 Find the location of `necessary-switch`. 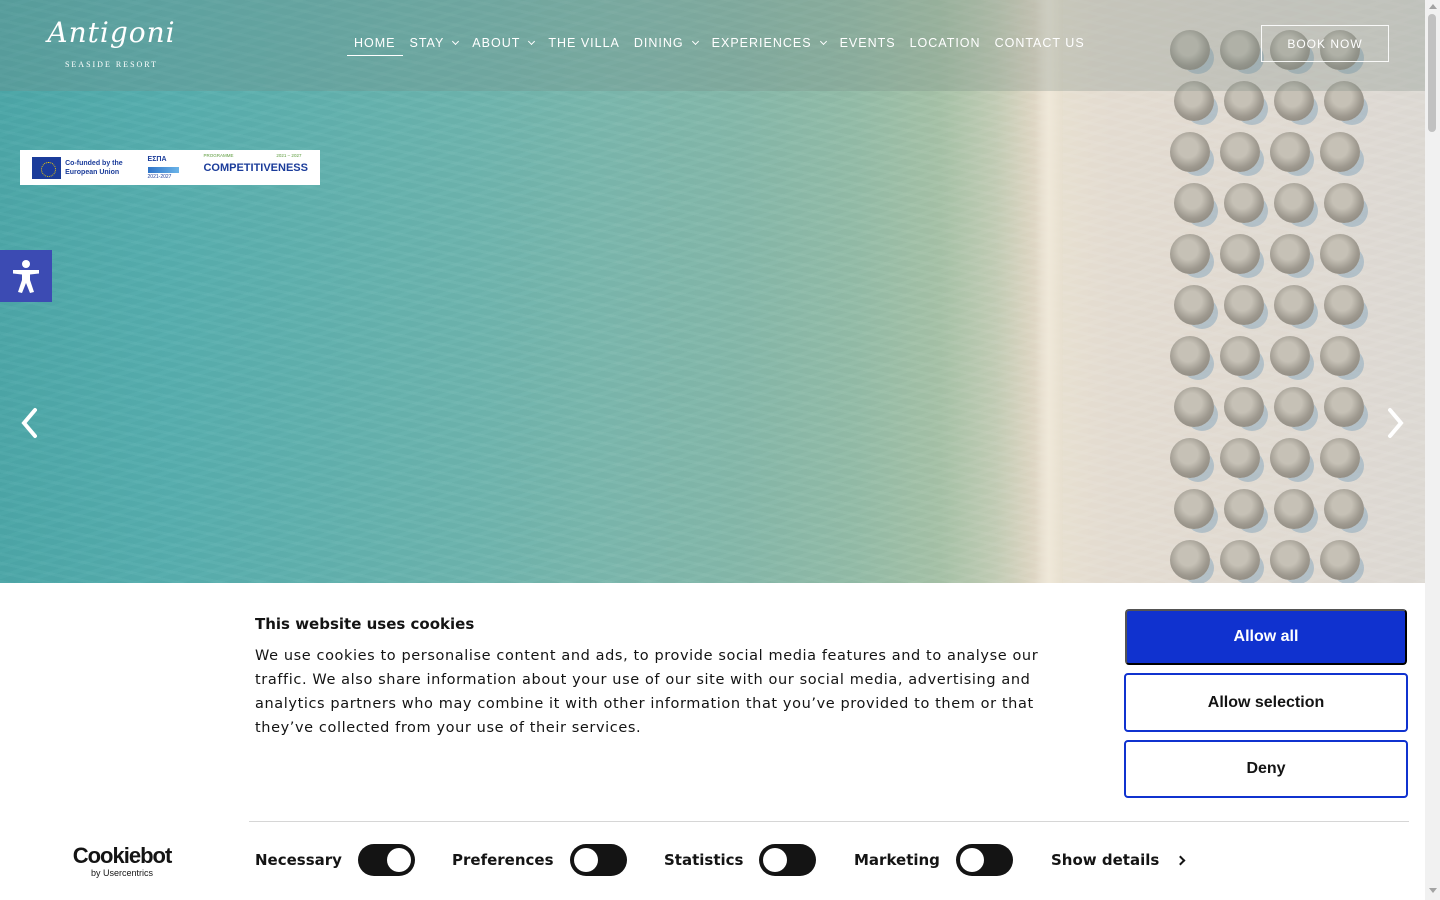

necessary-switch is located at coordinates (386, 860).